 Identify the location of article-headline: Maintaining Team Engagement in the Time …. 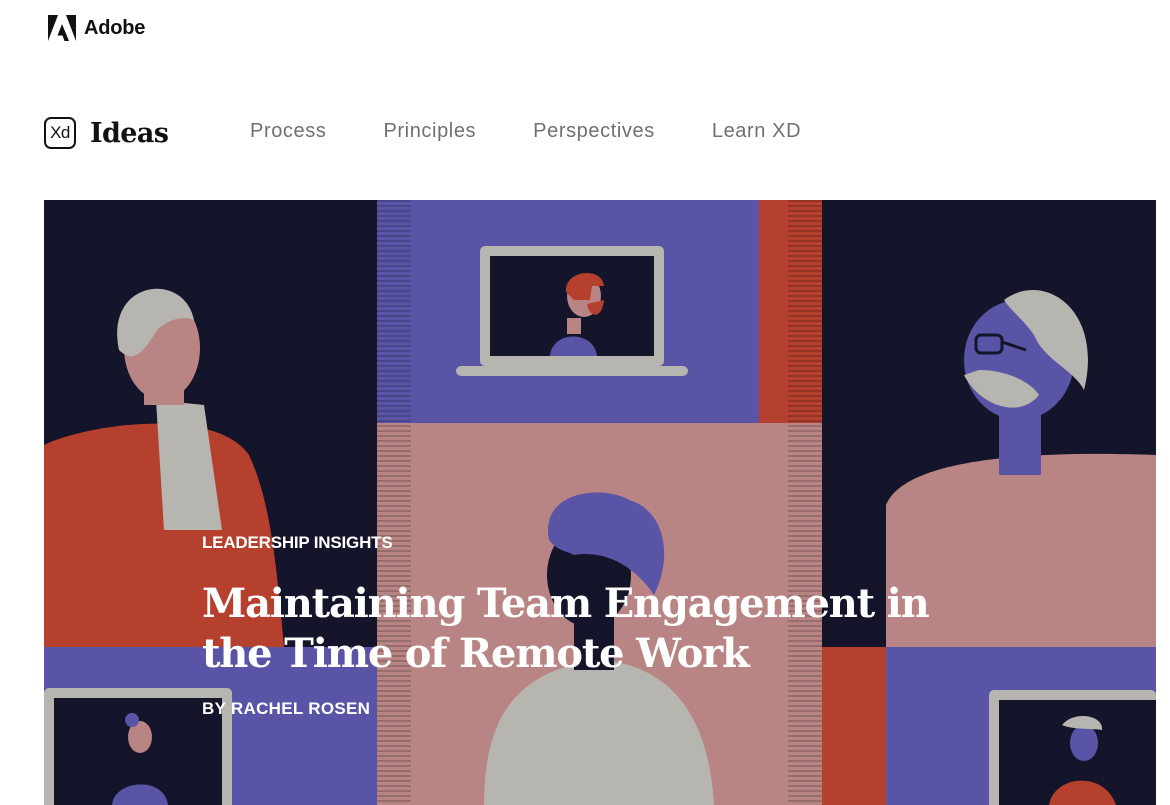
(582, 629).